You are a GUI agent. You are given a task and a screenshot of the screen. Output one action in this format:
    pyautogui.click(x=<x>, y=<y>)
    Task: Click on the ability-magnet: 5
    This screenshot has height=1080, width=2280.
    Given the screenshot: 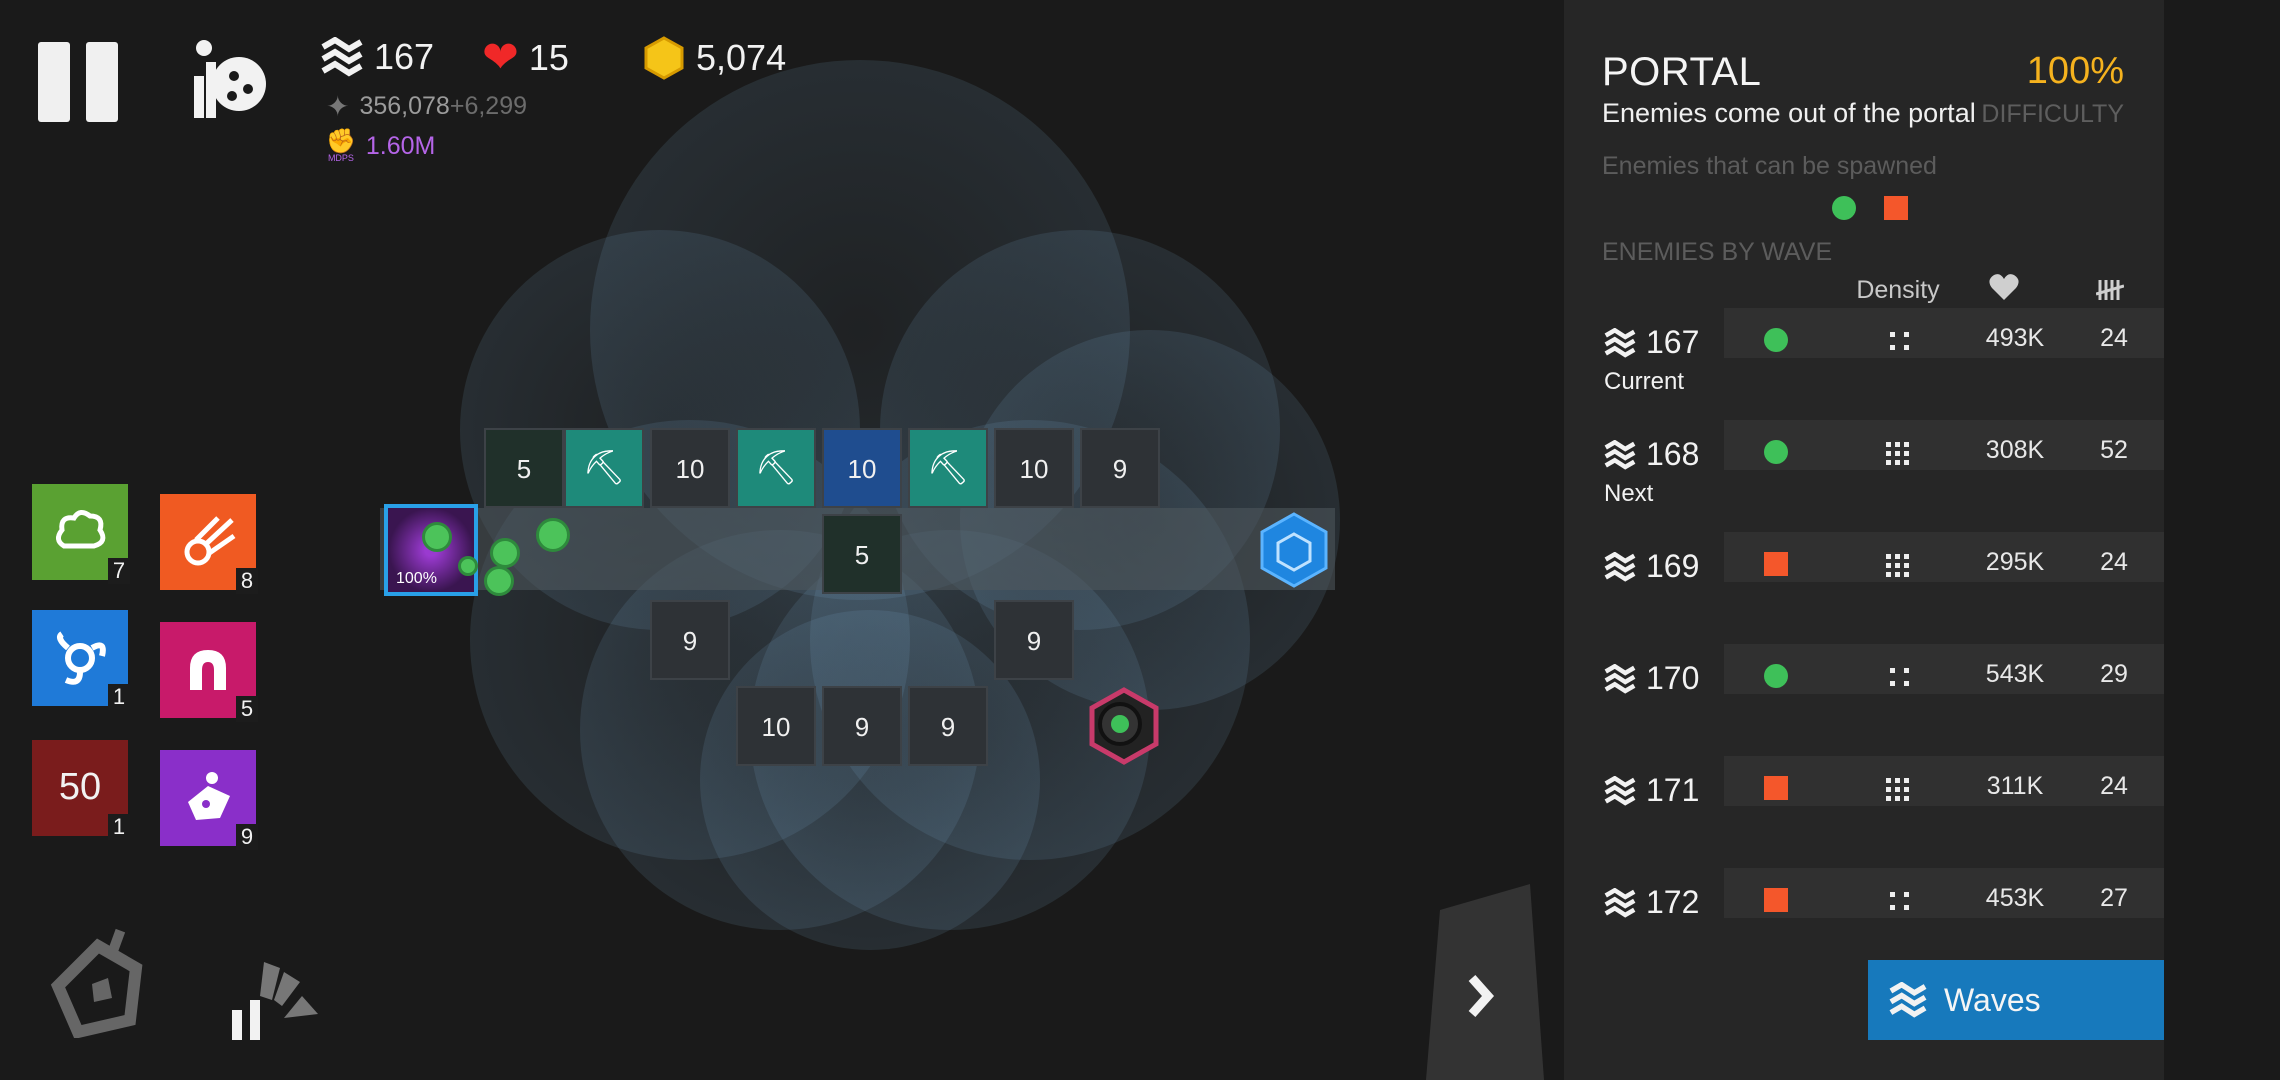 What is the action you would take?
    pyautogui.click(x=209, y=672)
    